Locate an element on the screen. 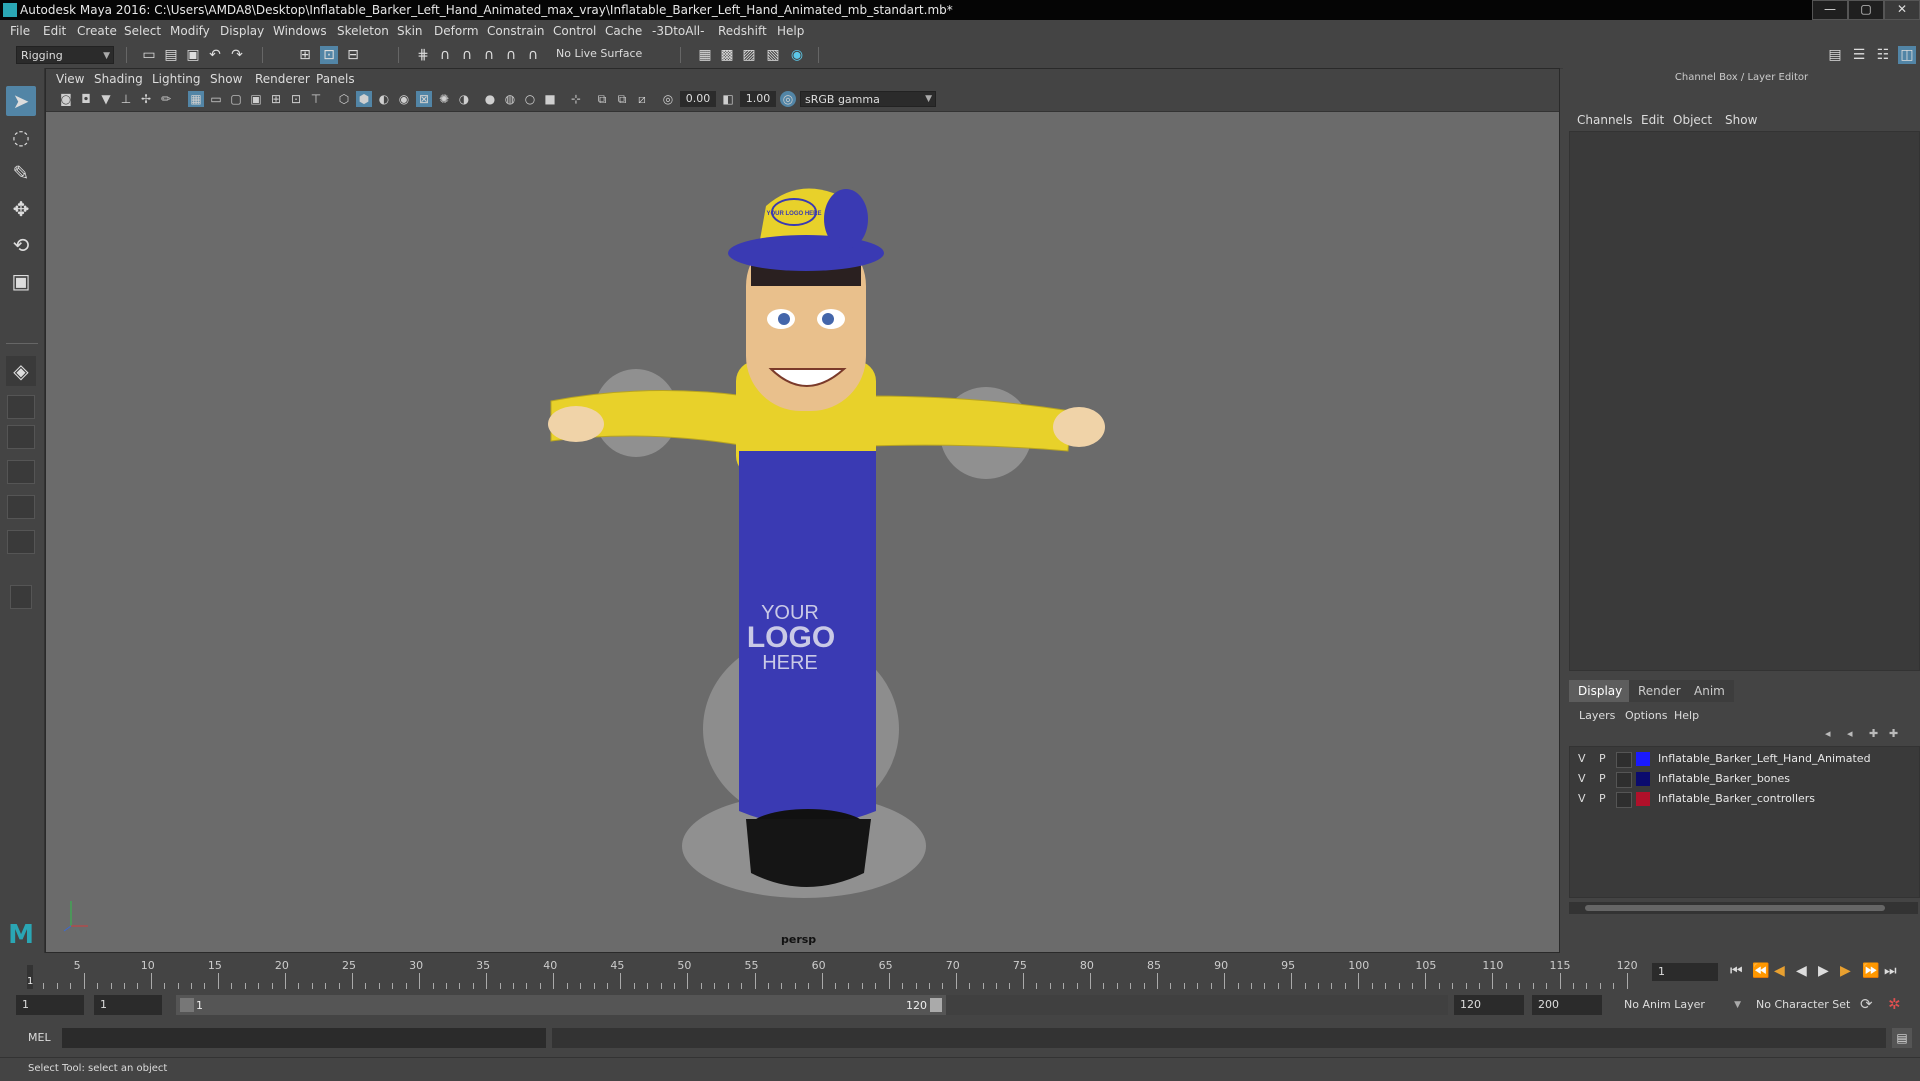  tab-anim: Anim is located at coordinates (1709, 691).